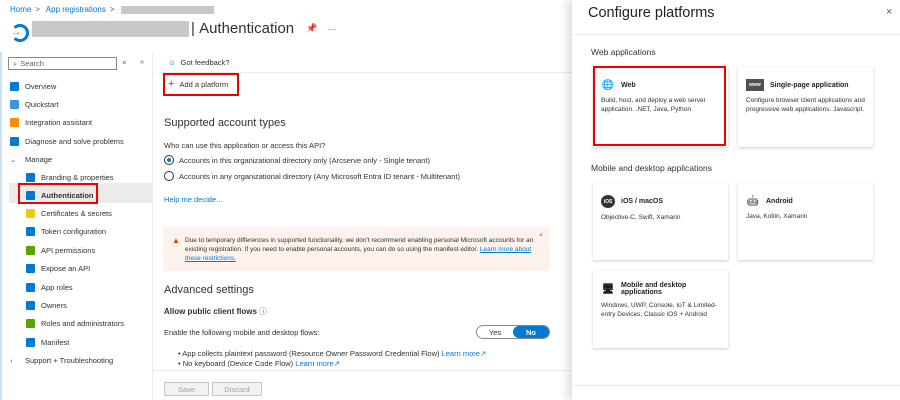 Image resolution: width=900 pixels, height=400 pixels. What do you see at coordinates (225, 123) in the screenshot?
I see `supported-account-types-heading: Supported account types` at bounding box center [225, 123].